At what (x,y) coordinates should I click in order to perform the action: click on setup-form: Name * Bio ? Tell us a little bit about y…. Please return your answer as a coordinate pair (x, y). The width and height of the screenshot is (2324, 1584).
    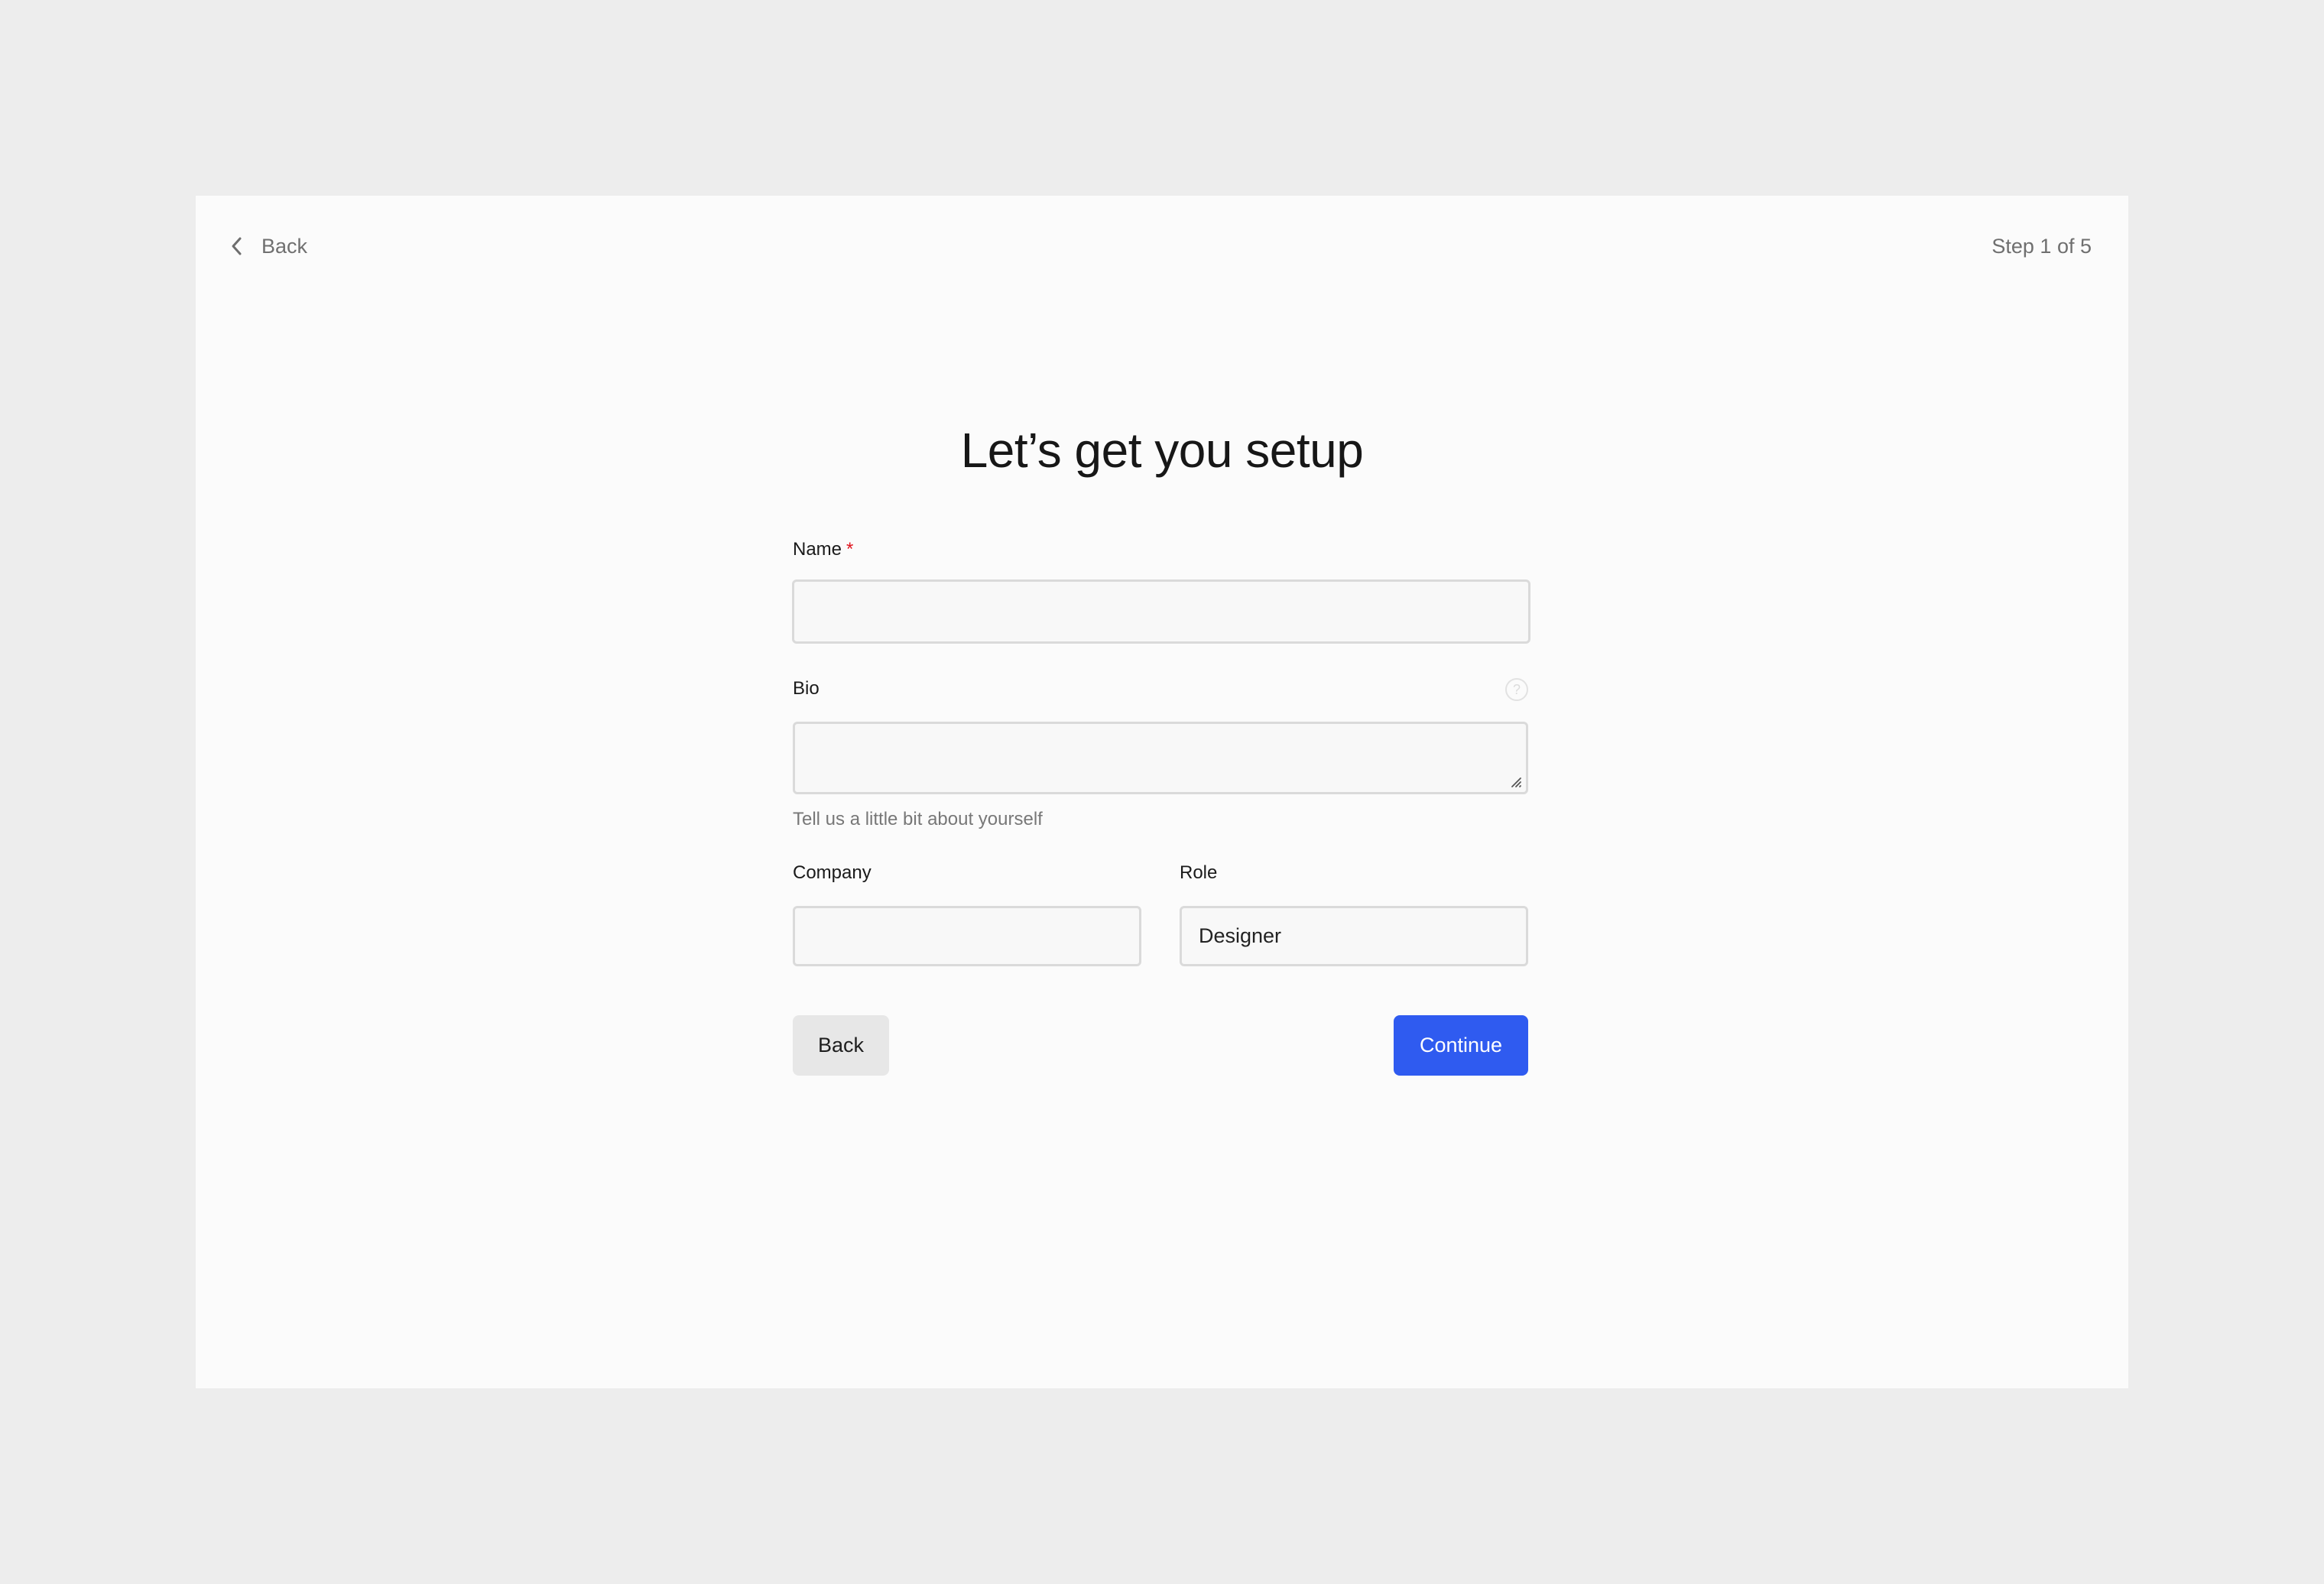
    Looking at the image, I should click on (1161, 807).